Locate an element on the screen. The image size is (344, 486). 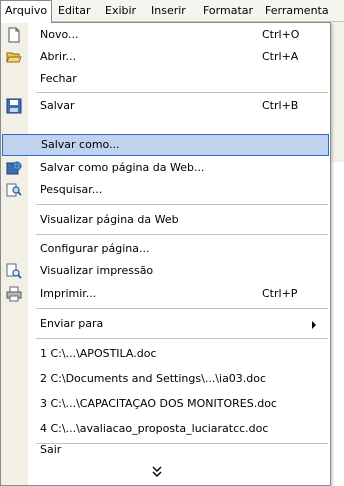
printer-icon is located at coordinates (14, 294).